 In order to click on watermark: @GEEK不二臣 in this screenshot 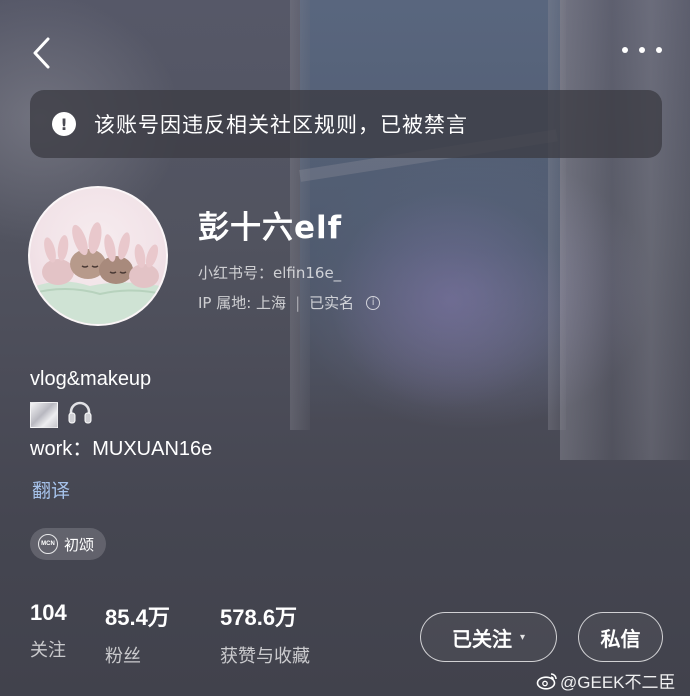, I will do `click(606, 680)`.